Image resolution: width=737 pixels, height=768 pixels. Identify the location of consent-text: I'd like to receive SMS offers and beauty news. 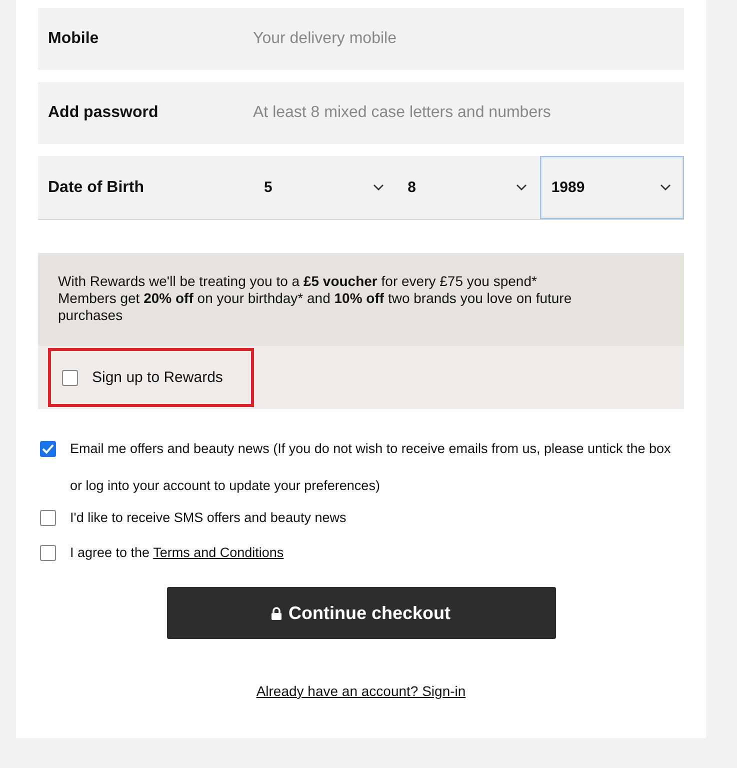
(209, 518).